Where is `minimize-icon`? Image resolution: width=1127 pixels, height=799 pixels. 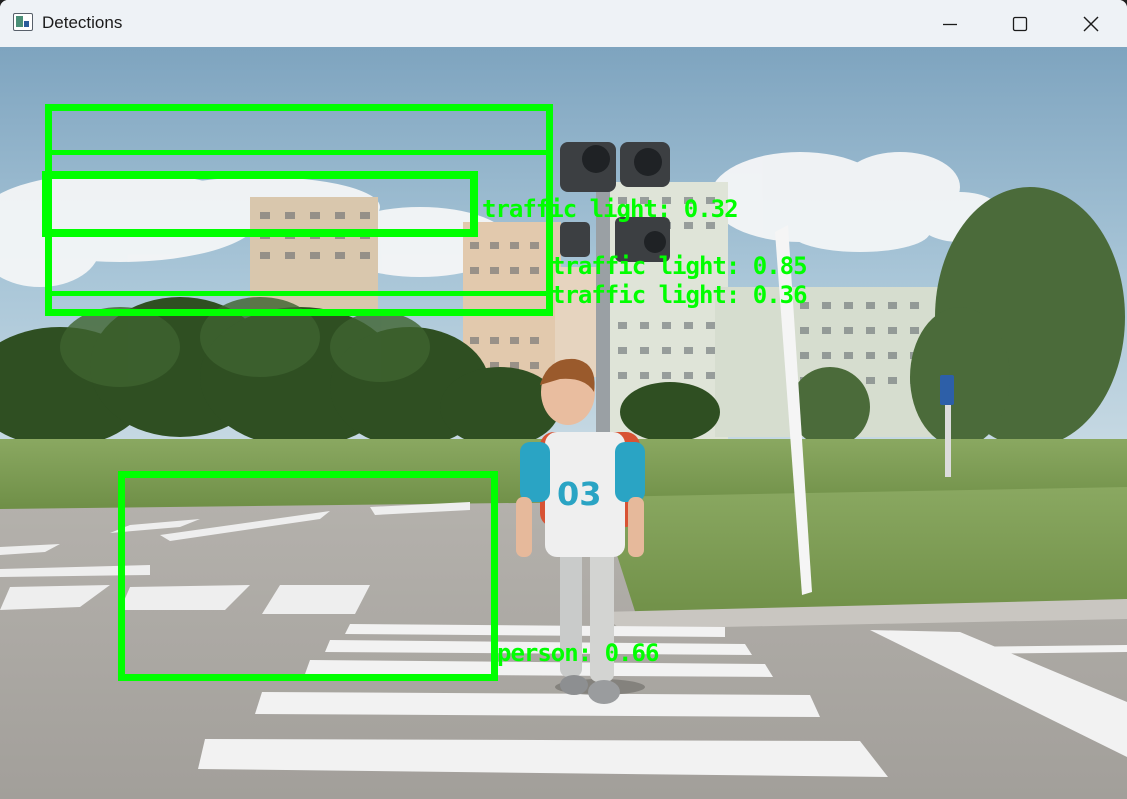 minimize-icon is located at coordinates (950, 24).